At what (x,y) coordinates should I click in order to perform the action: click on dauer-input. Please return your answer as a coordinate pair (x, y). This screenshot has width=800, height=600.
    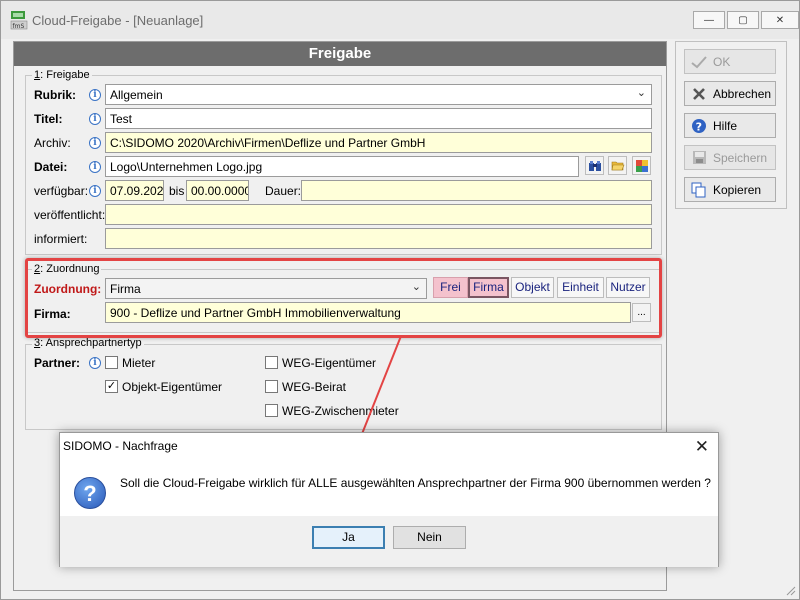
    Looking at the image, I should click on (476, 190).